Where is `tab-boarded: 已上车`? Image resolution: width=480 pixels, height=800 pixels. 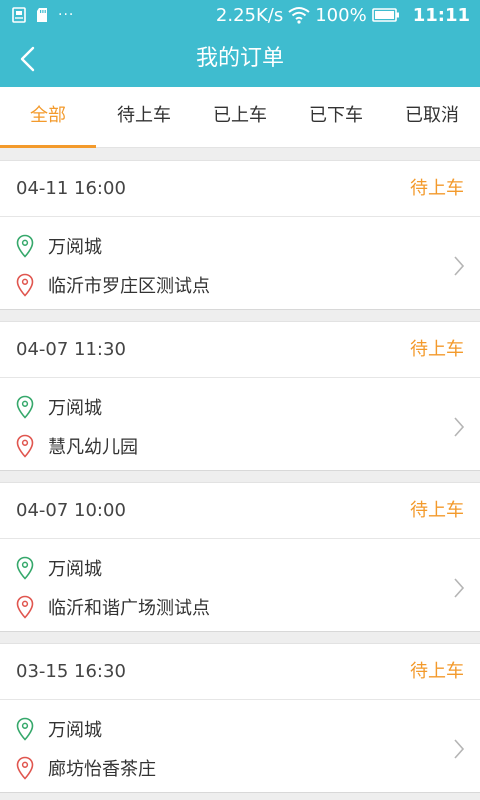 tab-boarded: 已上车 is located at coordinates (240, 117).